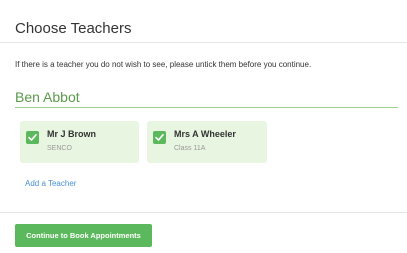  What do you see at coordinates (207, 142) in the screenshot?
I see `teacher-card-wheeler: Mrs A Wheeler Class 11A` at bounding box center [207, 142].